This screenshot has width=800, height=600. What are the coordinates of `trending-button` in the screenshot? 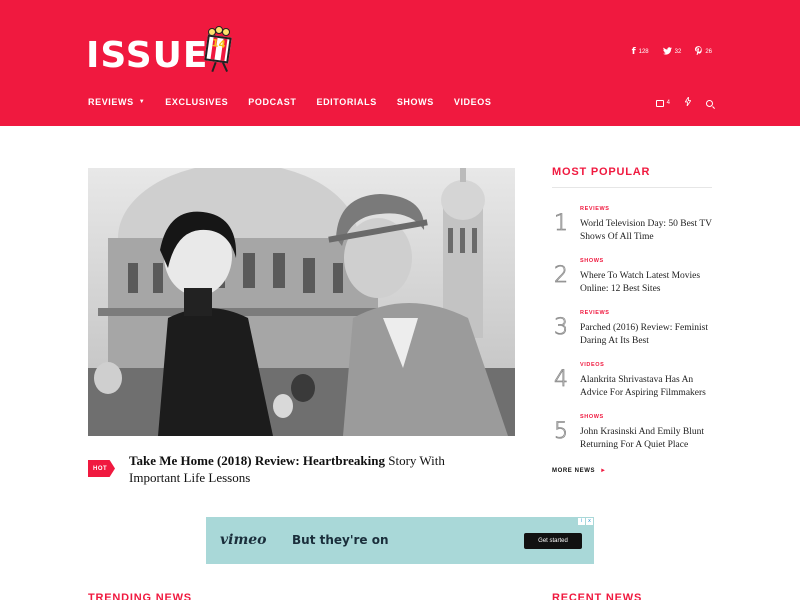 It's located at (688, 102).